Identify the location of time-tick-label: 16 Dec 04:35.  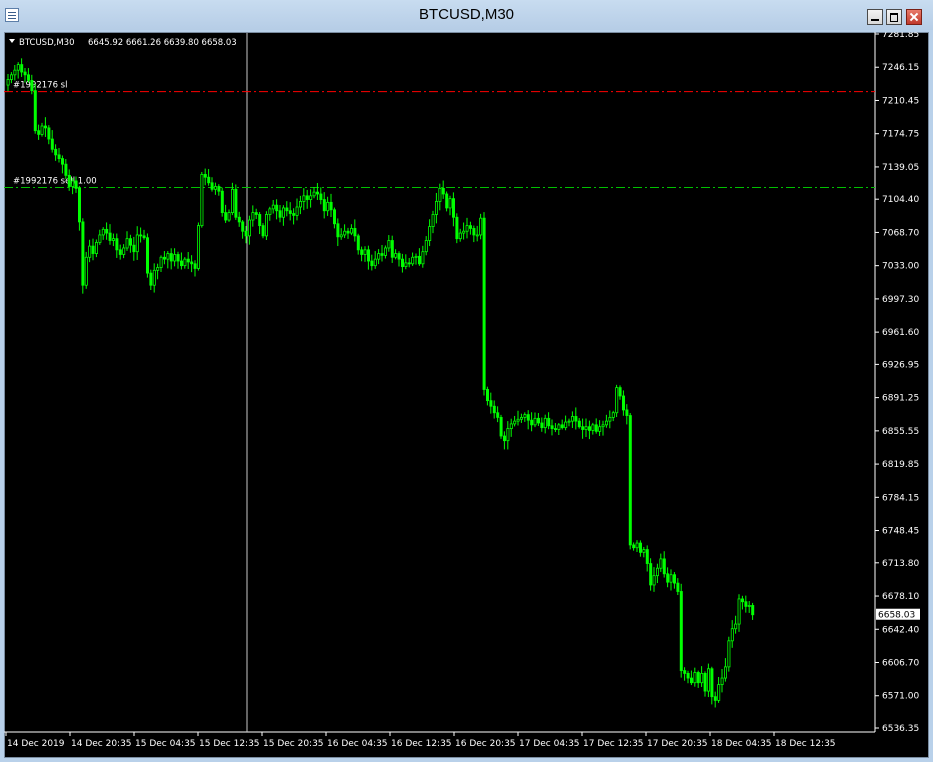
(357, 744).